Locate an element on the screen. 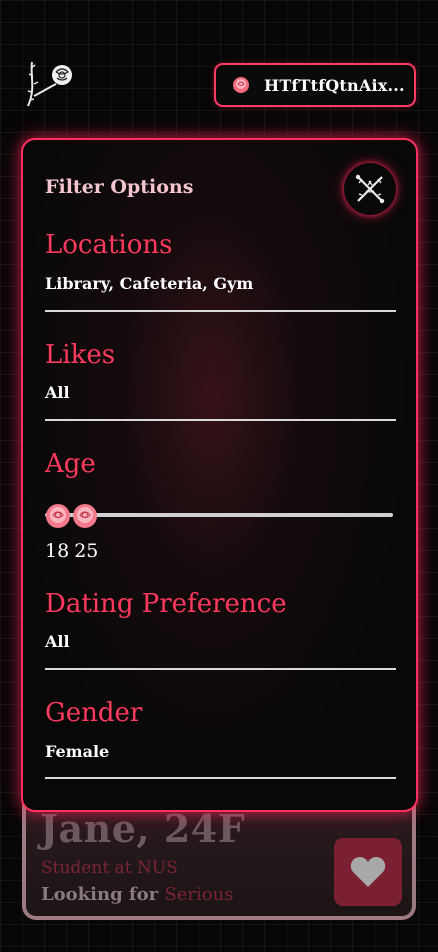  looking-for-label: Looking for is located at coordinates (100, 894).